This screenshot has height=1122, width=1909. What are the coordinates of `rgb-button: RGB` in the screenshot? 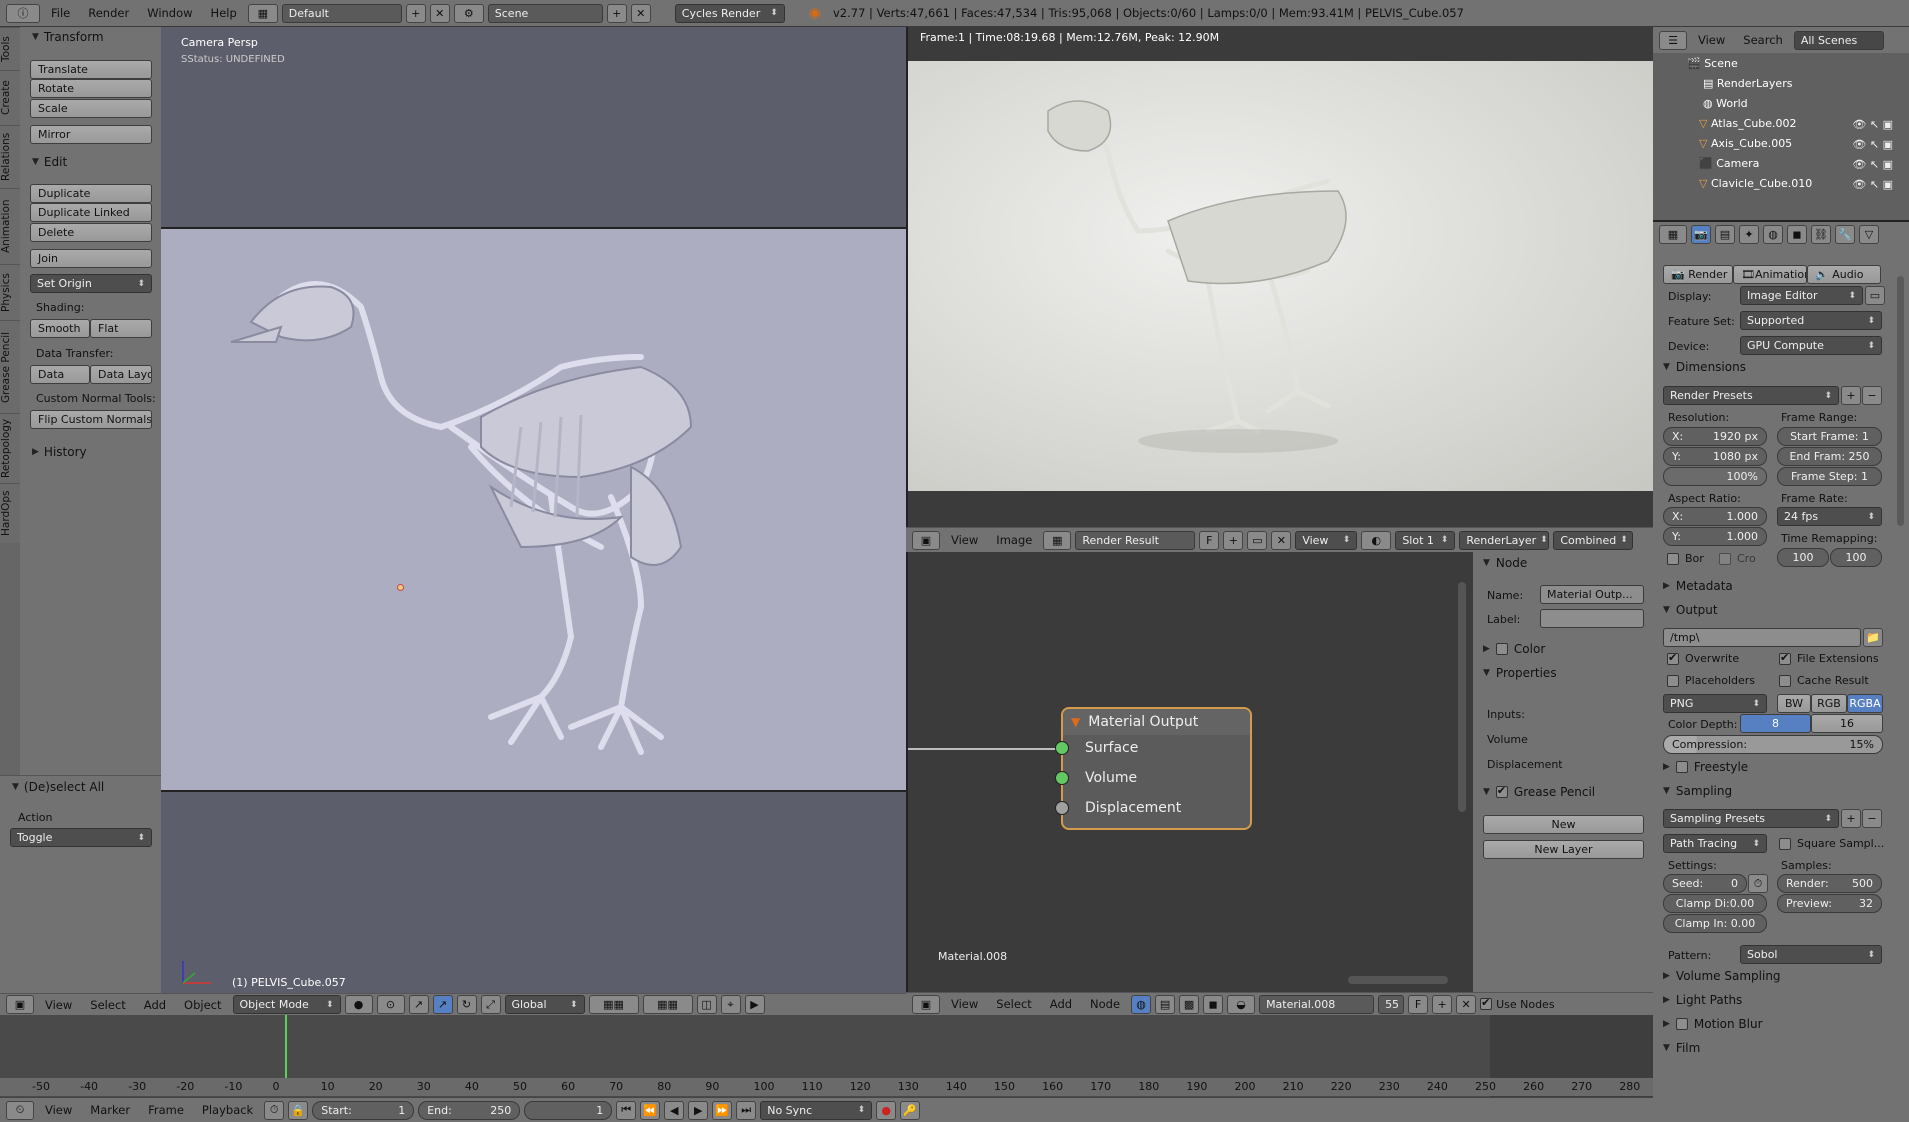 It's located at (1829, 703).